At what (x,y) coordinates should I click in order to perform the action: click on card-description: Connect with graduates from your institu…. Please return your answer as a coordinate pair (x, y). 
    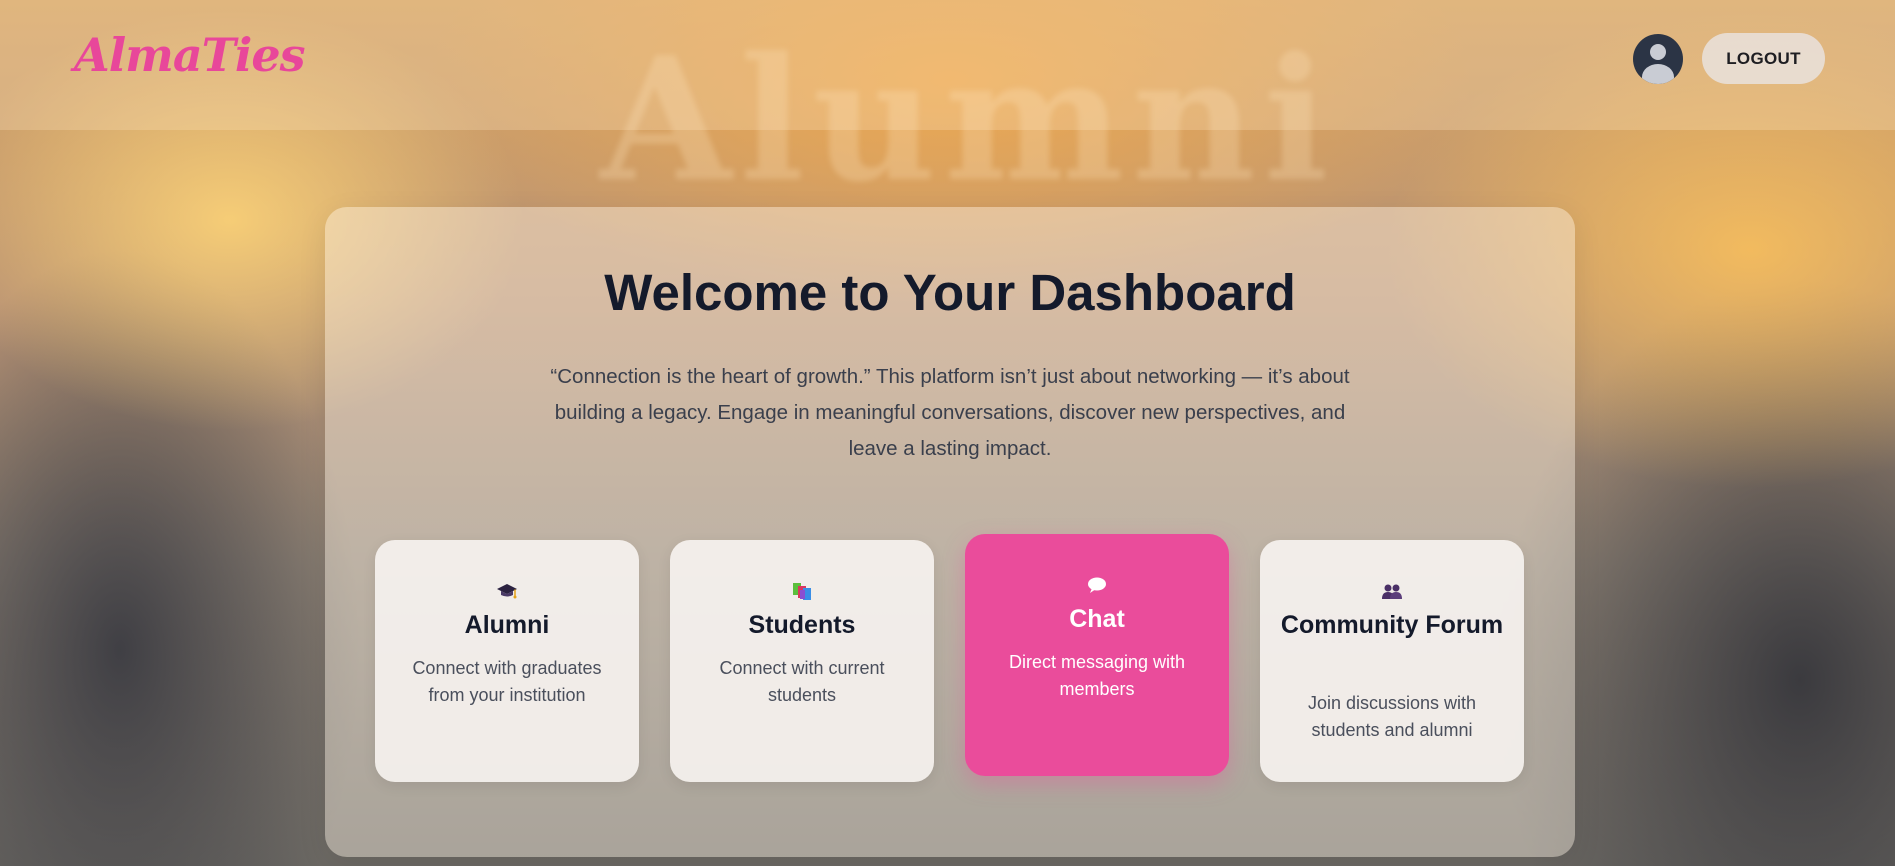
    Looking at the image, I should click on (507, 681).